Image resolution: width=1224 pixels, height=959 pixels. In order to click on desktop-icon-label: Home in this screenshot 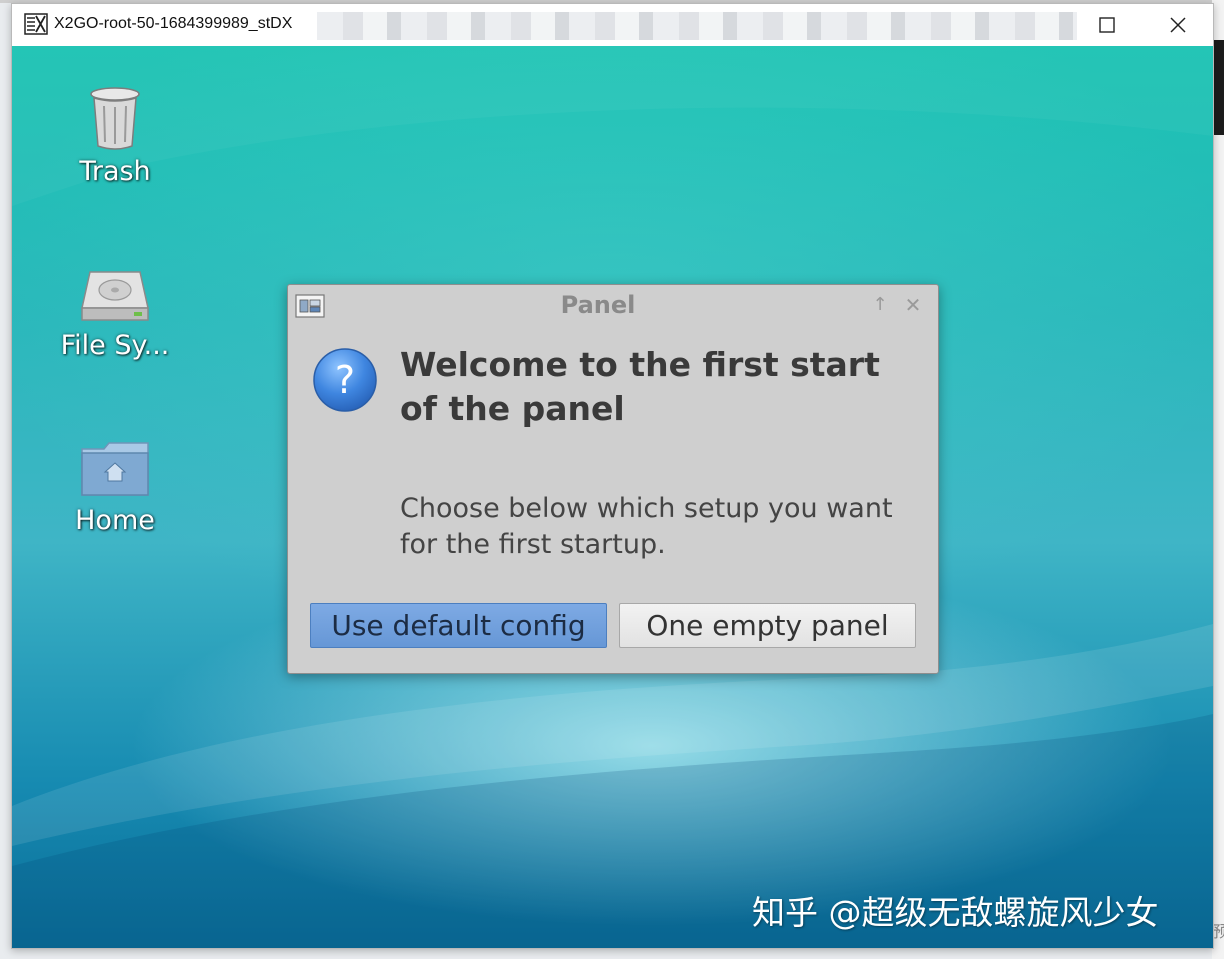, I will do `click(115, 520)`.